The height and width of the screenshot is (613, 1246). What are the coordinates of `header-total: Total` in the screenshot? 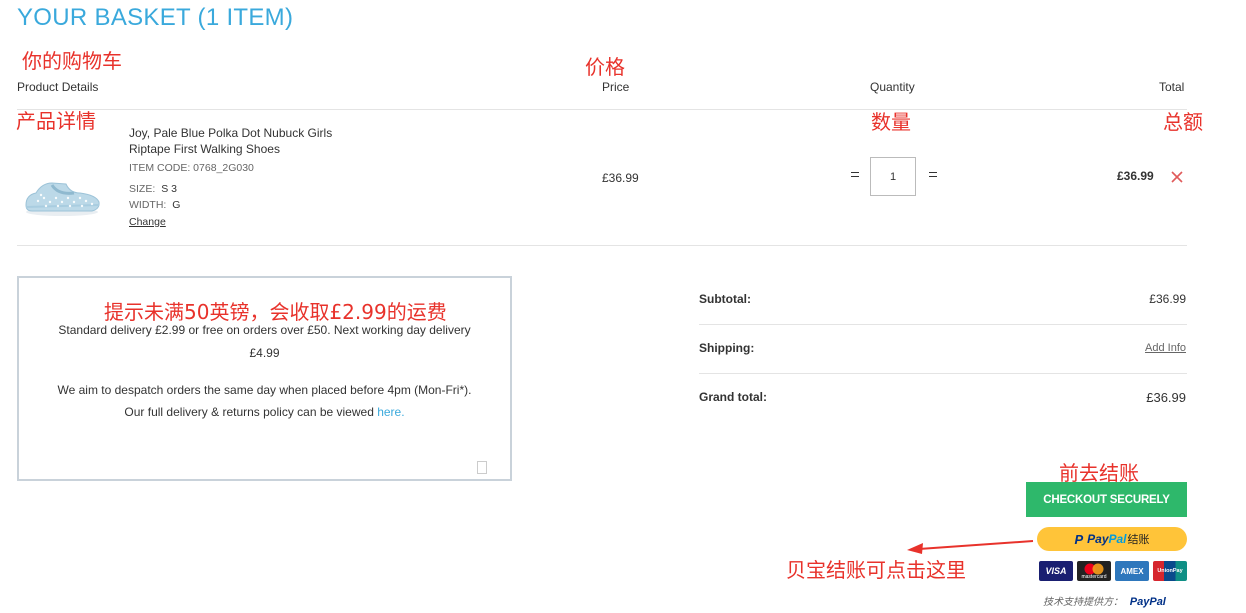 It's located at (1172, 87).